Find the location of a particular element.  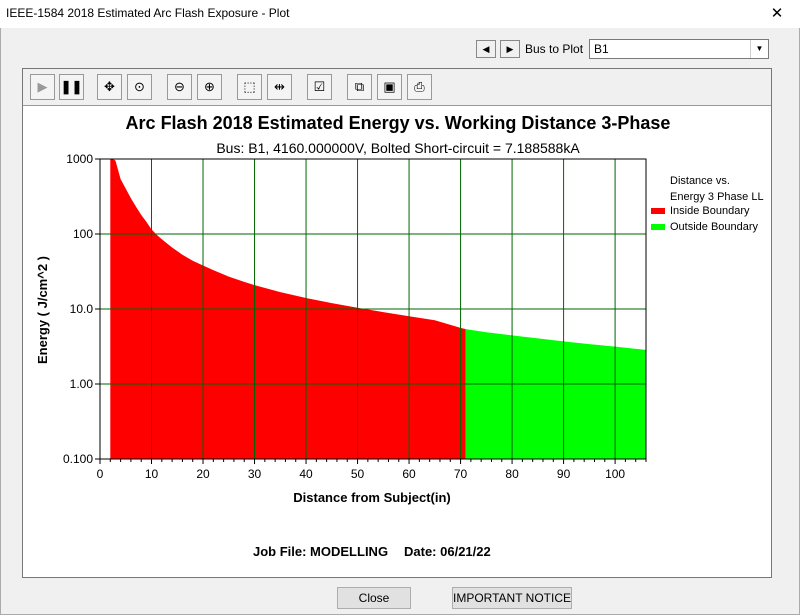

zoom-out-button: ⊖ is located at coordinates (179, 87).